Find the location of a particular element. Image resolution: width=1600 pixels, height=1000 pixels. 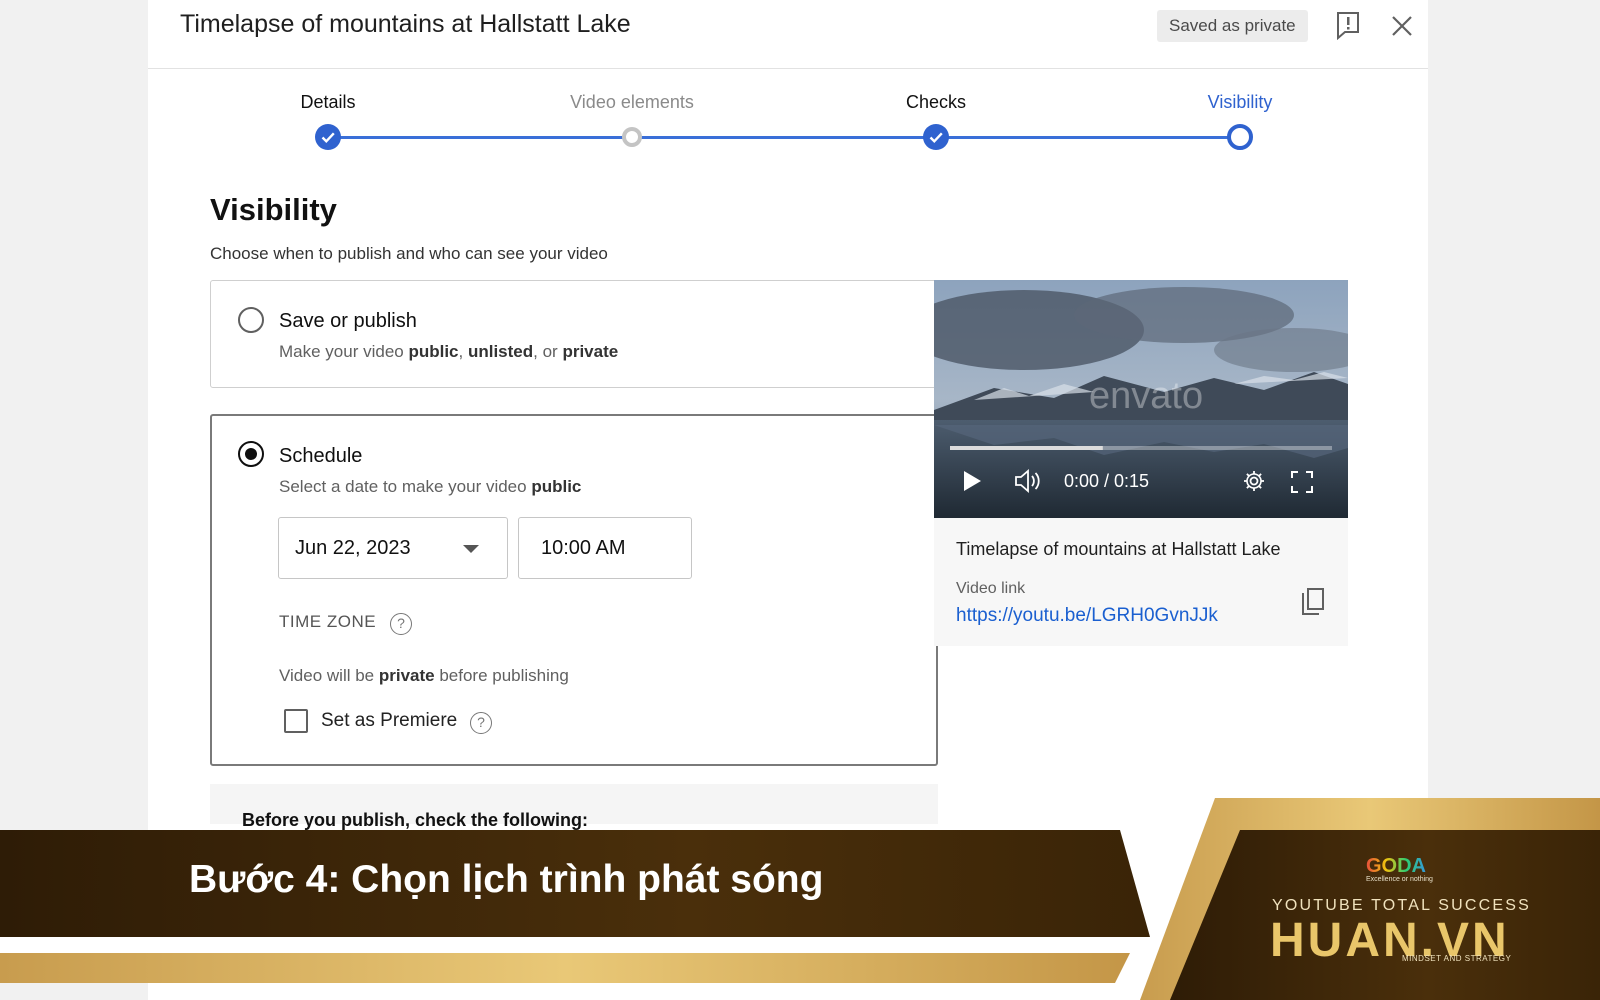

step-video-elements-label: Video elements is located at coordinates (632, 102).